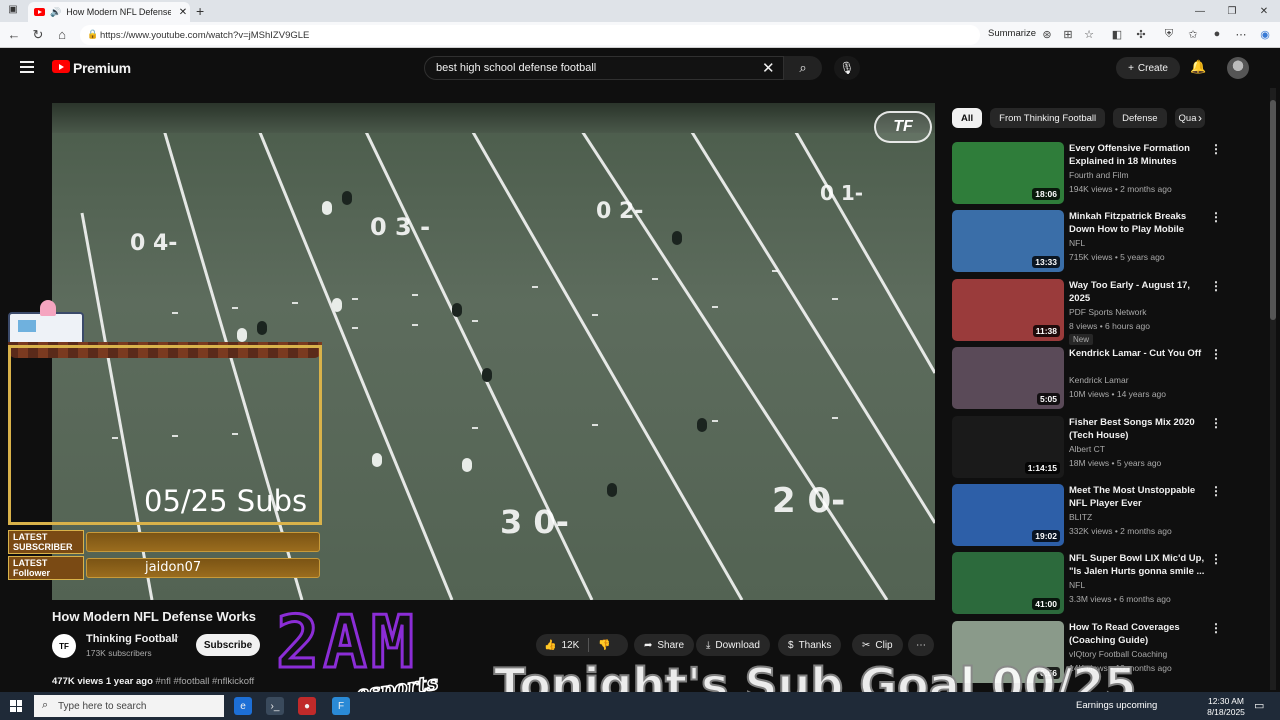 Image resolution: width=1280 pixels, height=720 pixels. Describe the element at coordinates (132, 639) in the screenshot. I see `channel-name: Thinking Football` at that location.